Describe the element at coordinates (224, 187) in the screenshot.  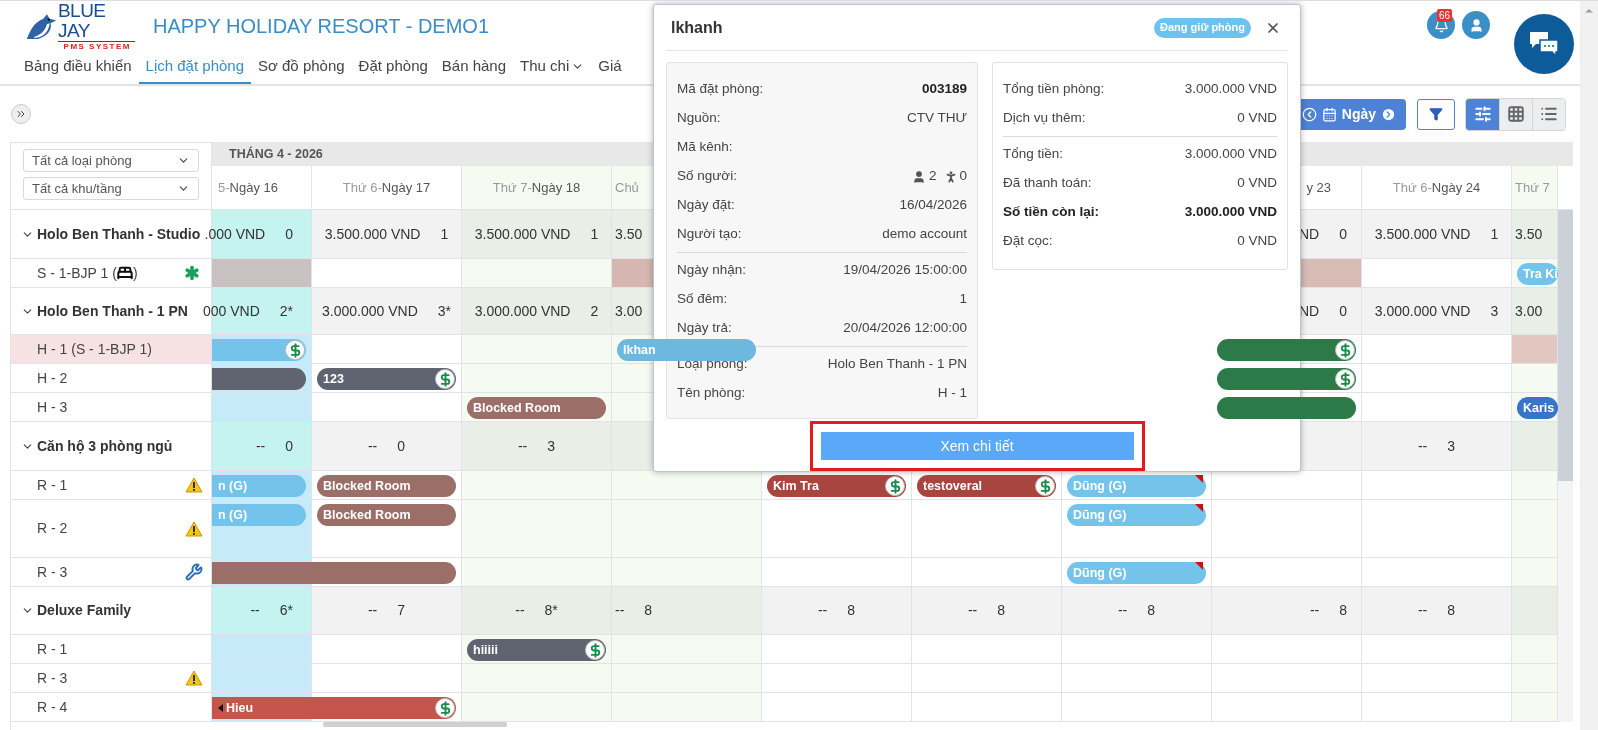
I see `weekday-label: 5-` at that location.